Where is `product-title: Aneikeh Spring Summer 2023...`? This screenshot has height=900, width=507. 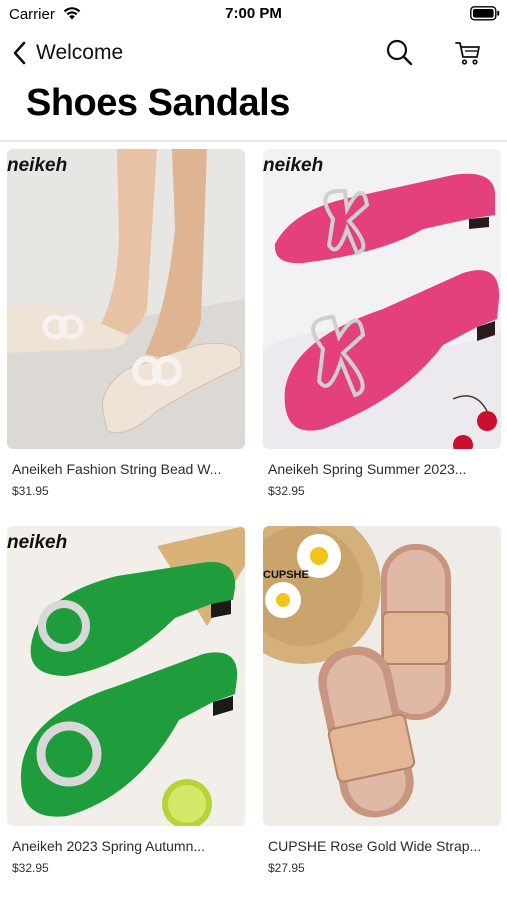 product-title: Aneikeh Spring Summer 2023... is located at coordinates (367, 469).